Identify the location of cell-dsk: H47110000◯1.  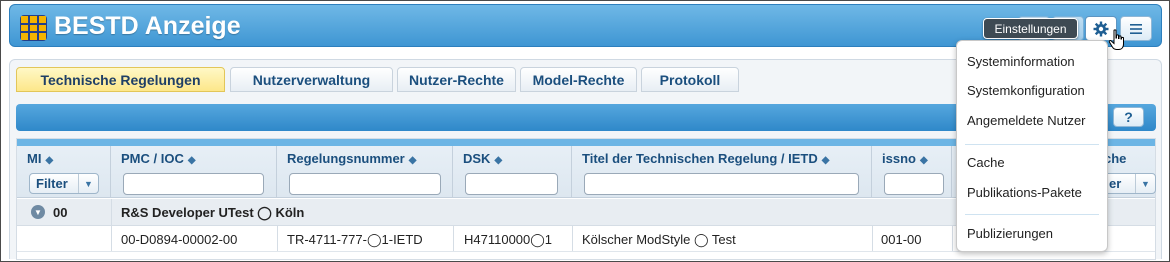
(508, 239).